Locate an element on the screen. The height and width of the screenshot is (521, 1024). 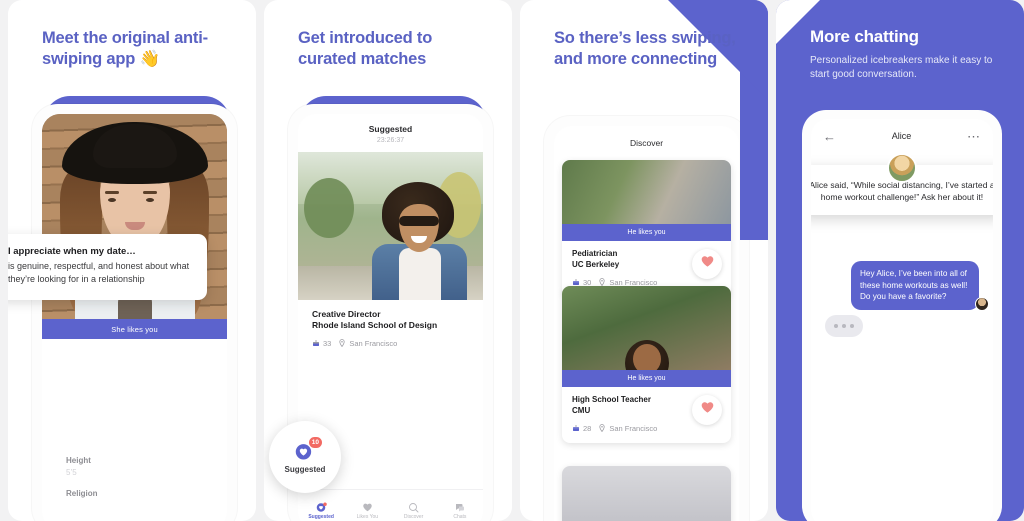
suggested-callout: 10 Suggested is located at coordinates (305, 457).